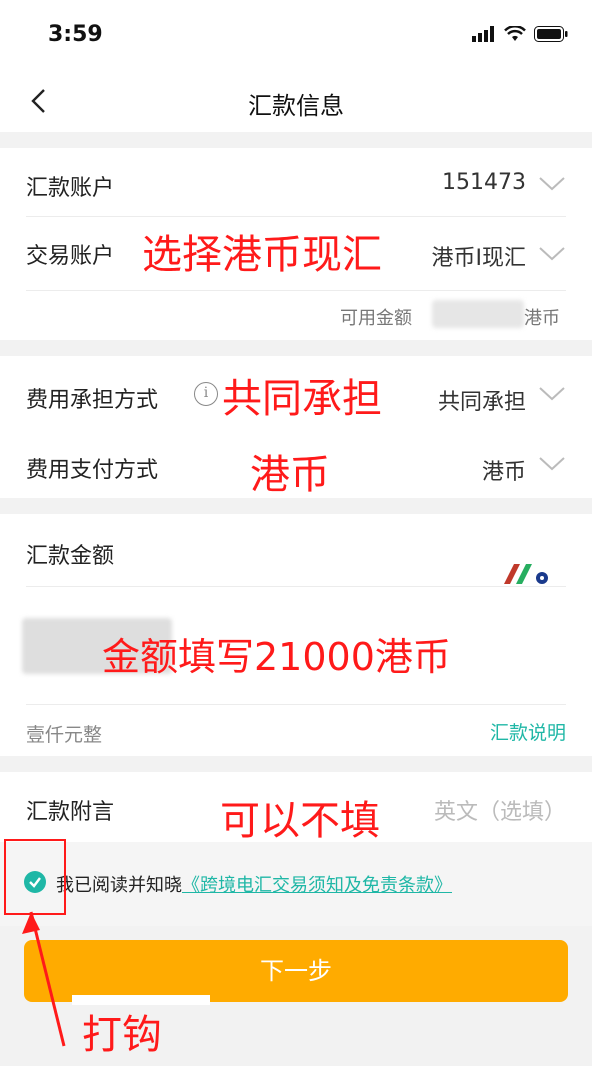 This screenshot has width=592, height=1066. I want to click on remit-account-value: 151473, so click(484, 182).